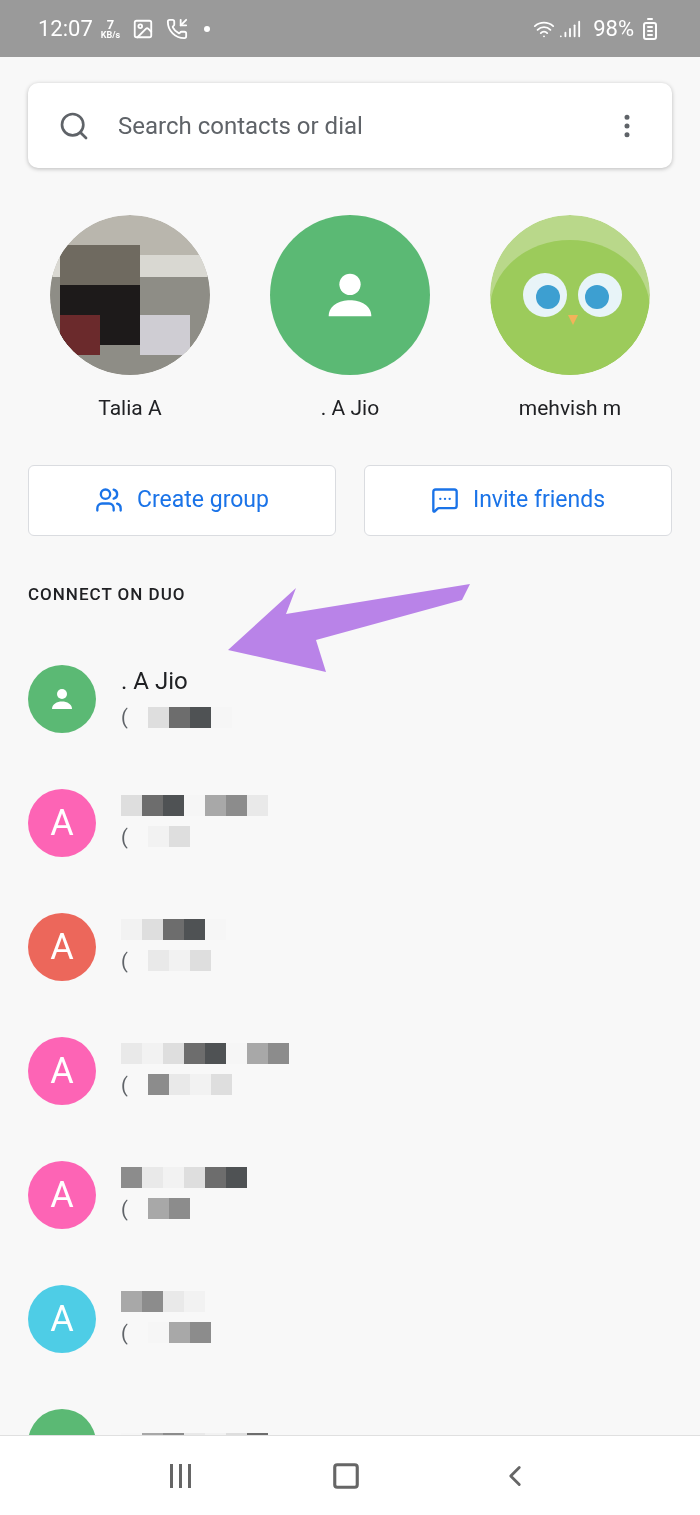 The height and width of the screenshot is (1515, 700). I want to click on speed-unit: KB/s, so click(110, 35).